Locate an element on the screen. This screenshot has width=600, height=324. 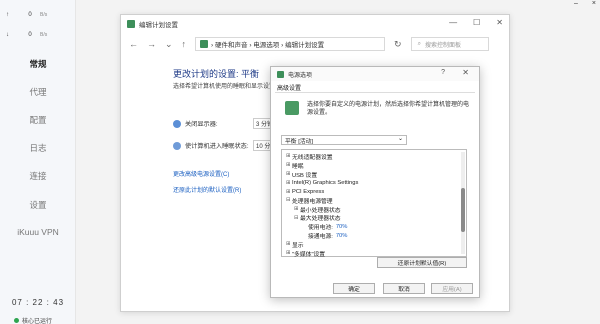
app-window-controls: – × is located at coordinates (585, 3).